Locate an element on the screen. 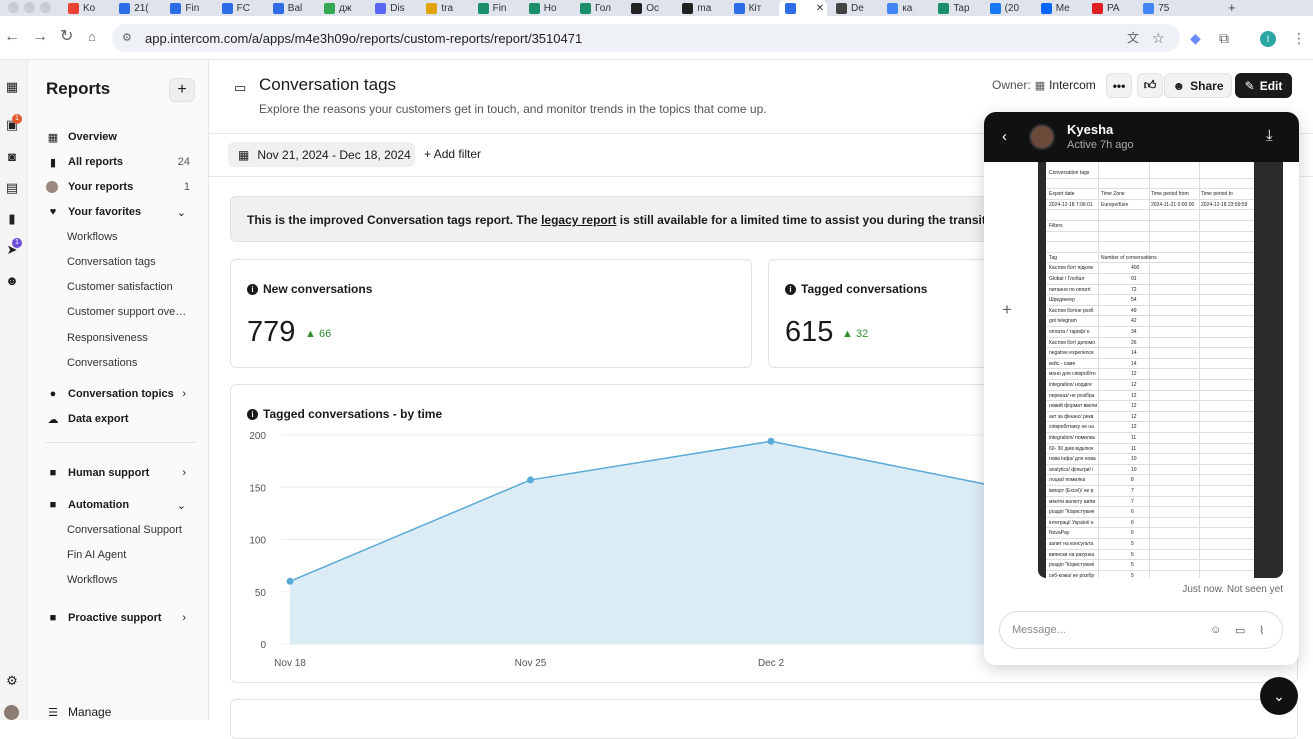 Image resolution: width=1313 pixels, height=739 pixels. gif-icon: ▭ is located at coordinates (1240, 630).